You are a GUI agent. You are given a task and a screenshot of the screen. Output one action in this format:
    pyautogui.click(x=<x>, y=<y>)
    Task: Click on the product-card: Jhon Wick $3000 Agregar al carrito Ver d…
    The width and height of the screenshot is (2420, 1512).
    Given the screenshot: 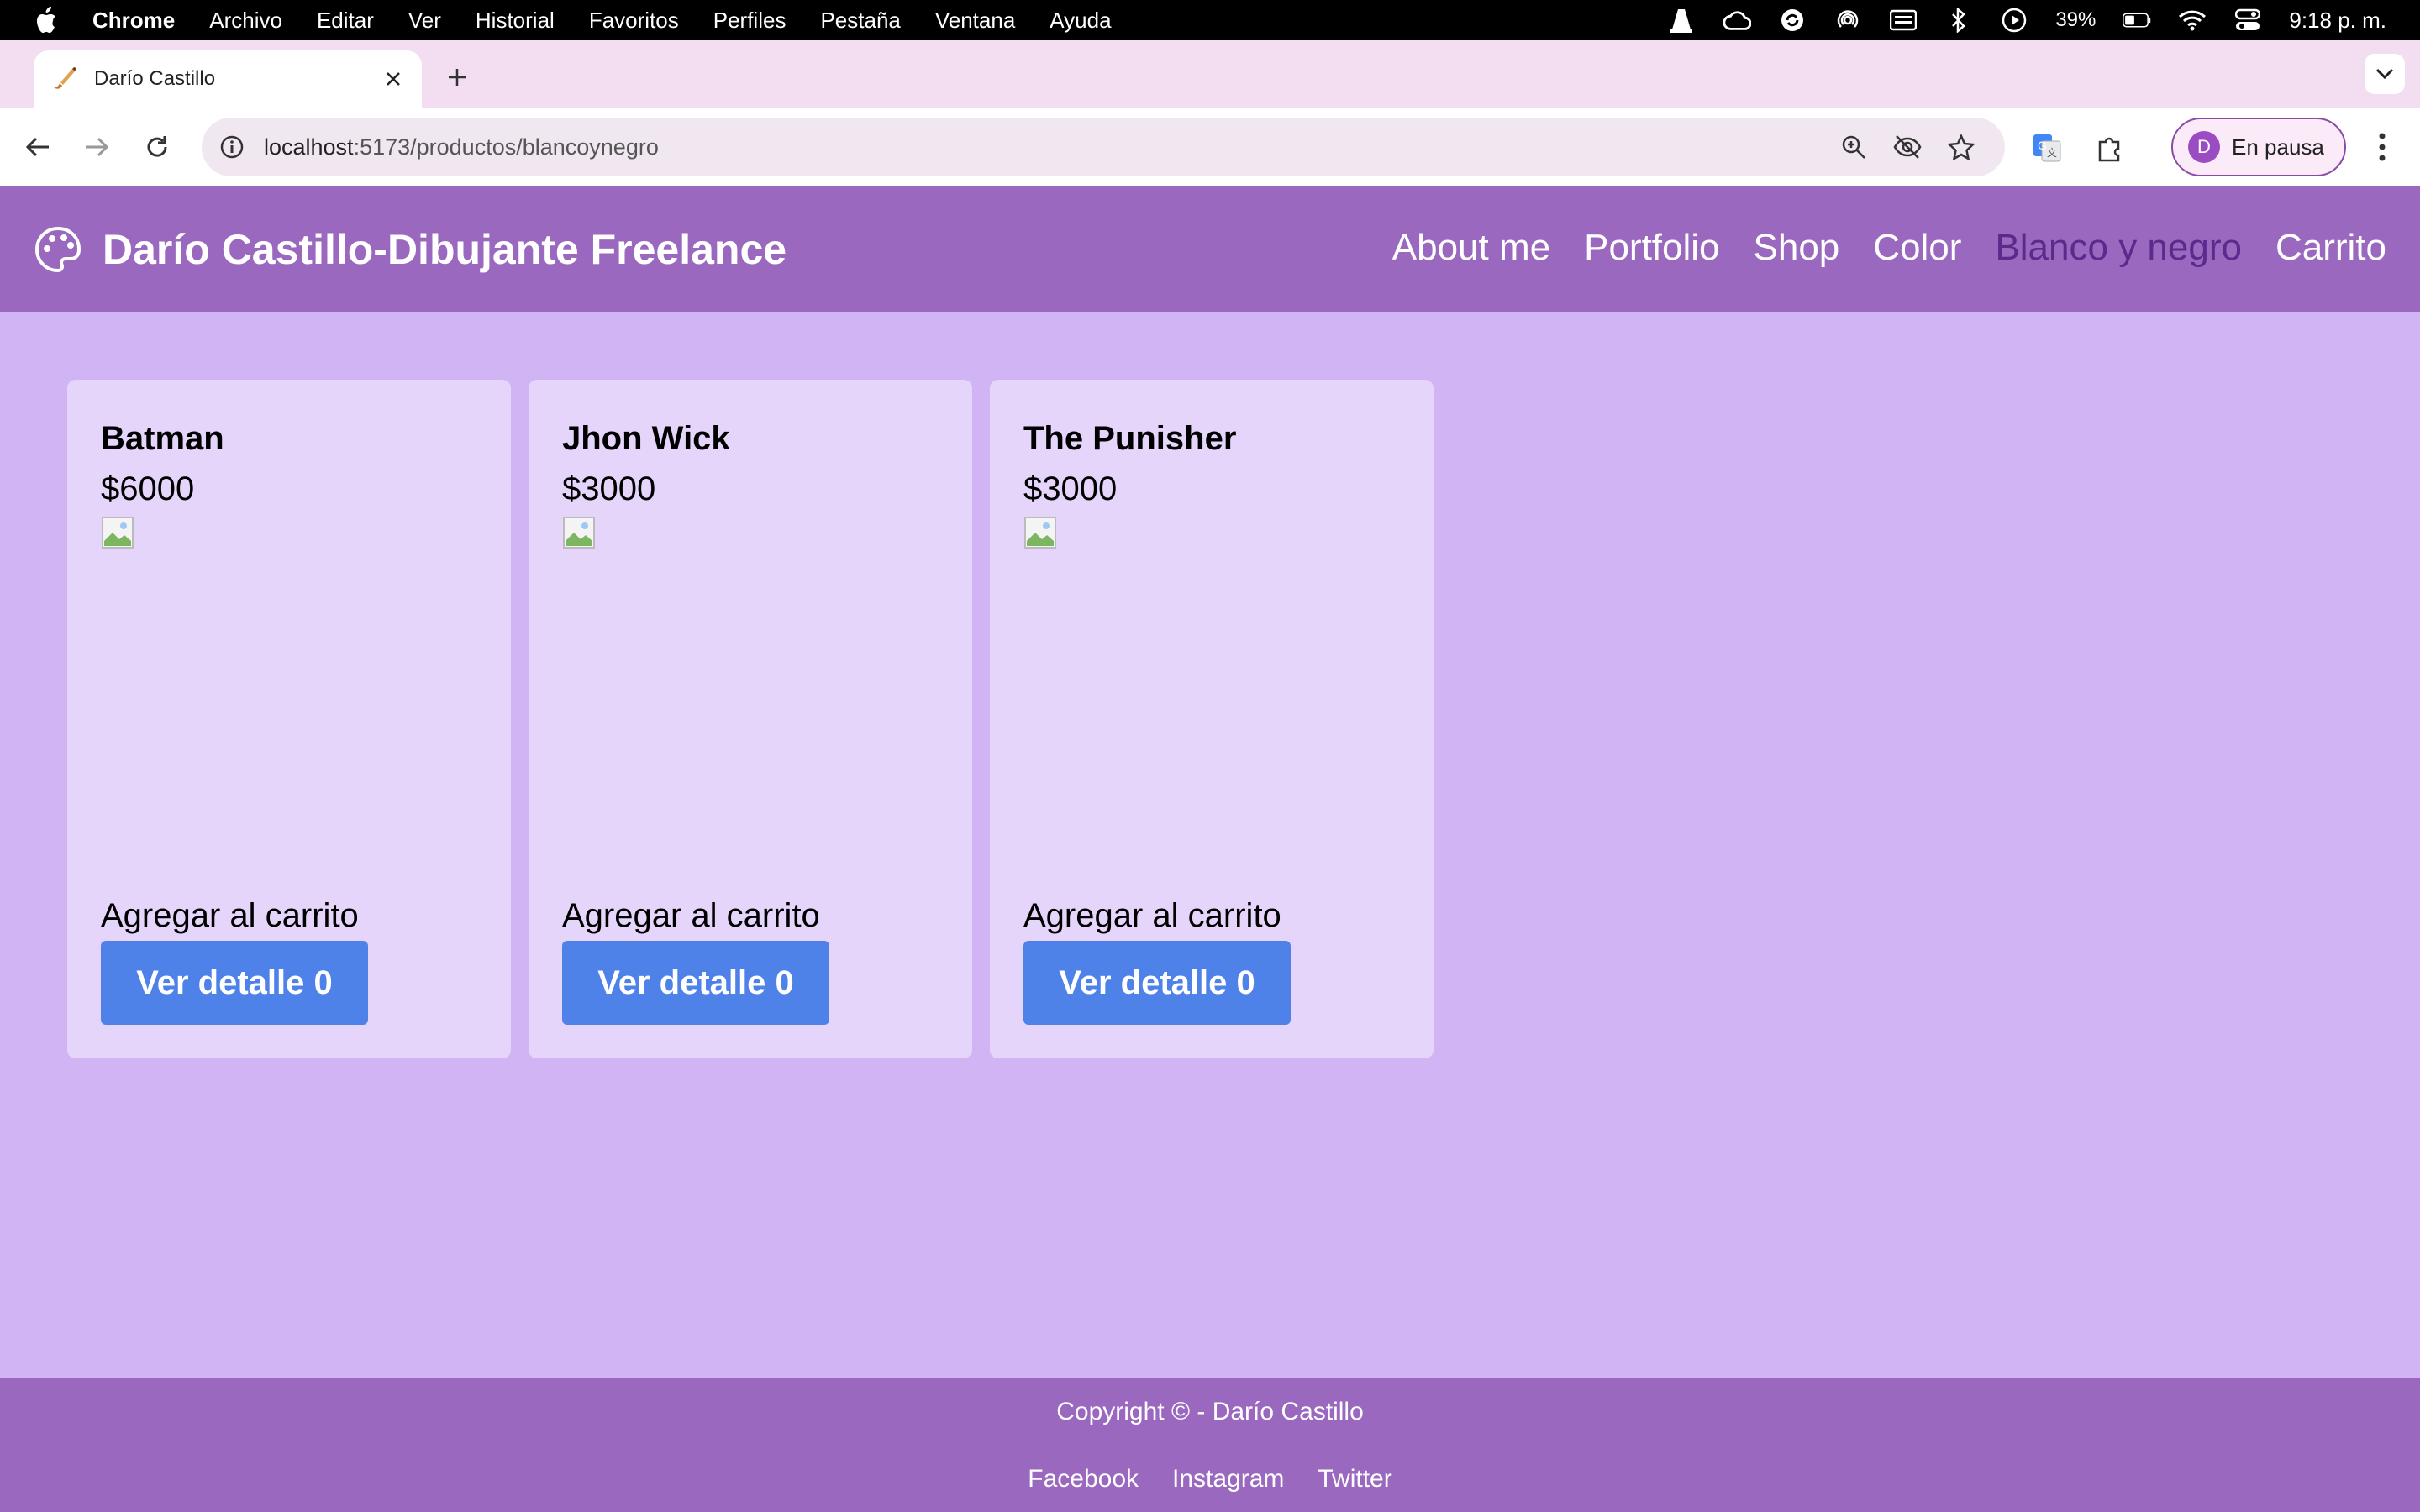 What is the action you would take?
    pyautogui.click(x=750, y=719)
    